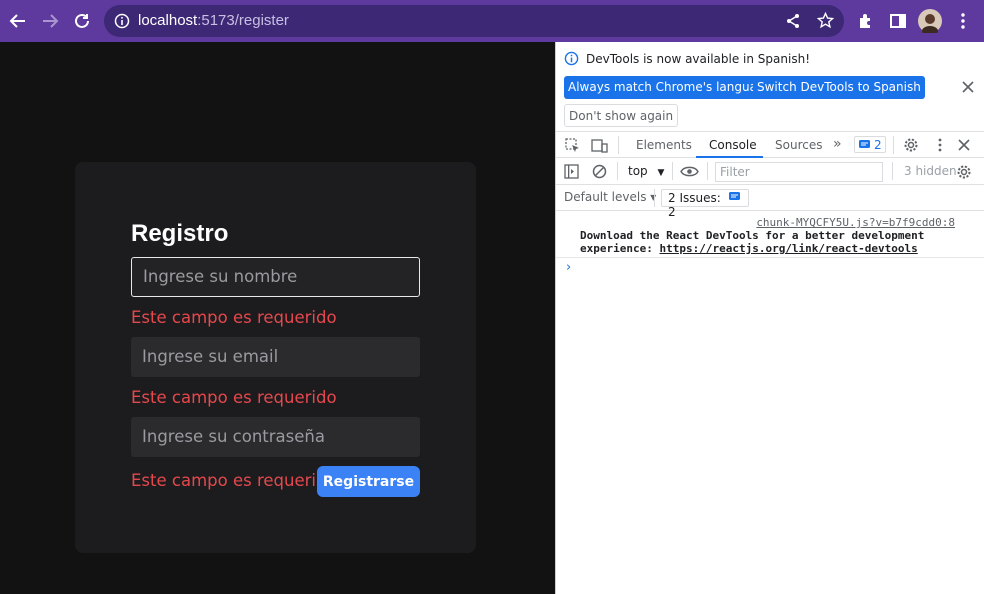  I want to click on browser-menu-button, so click(963, 21).